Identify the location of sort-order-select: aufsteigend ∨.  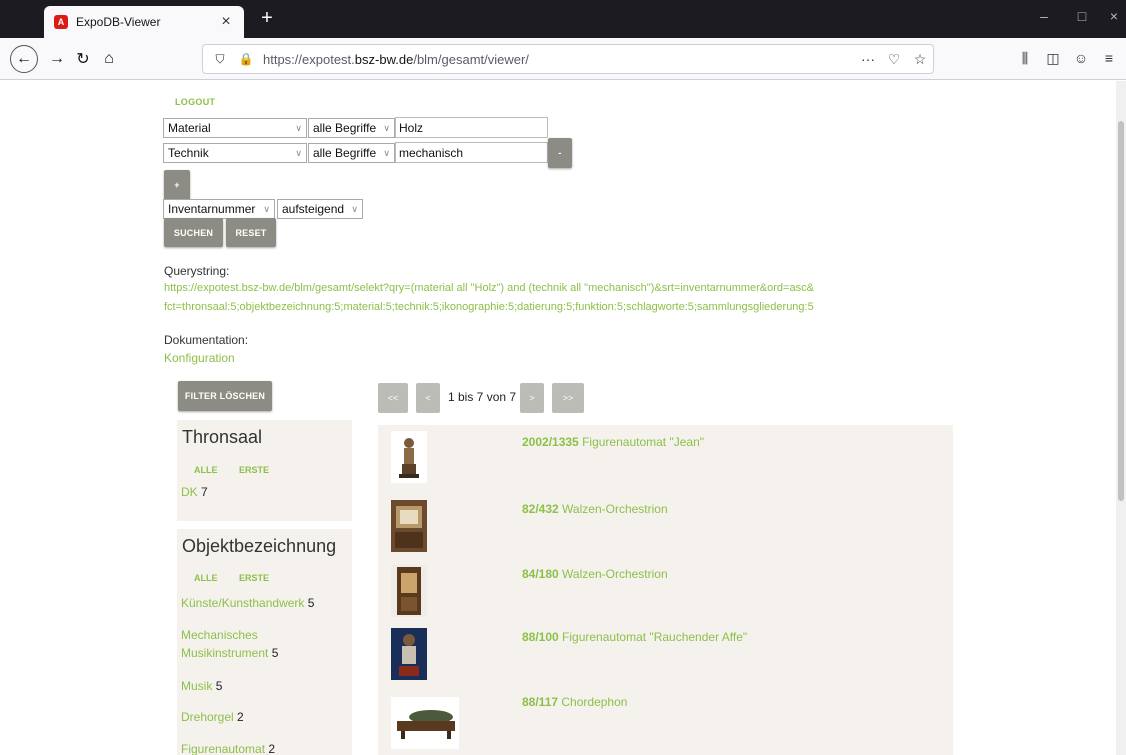
(320, 209).